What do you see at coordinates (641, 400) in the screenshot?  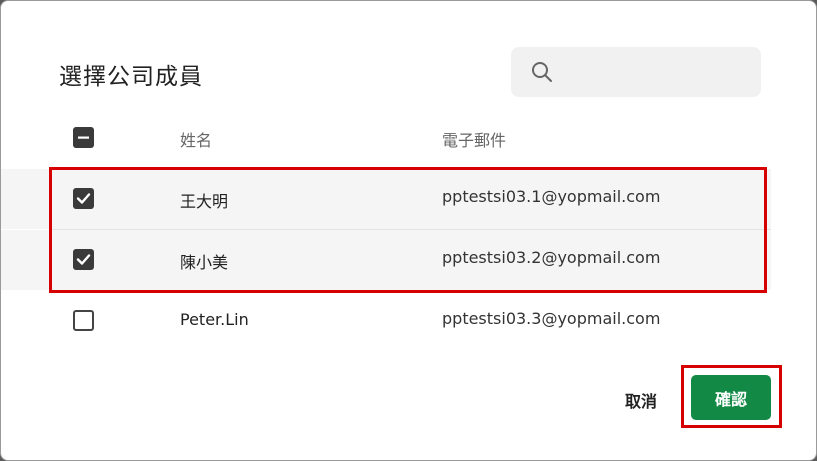 I see `cancel-button: 取消` at bounding box center [641, 400].